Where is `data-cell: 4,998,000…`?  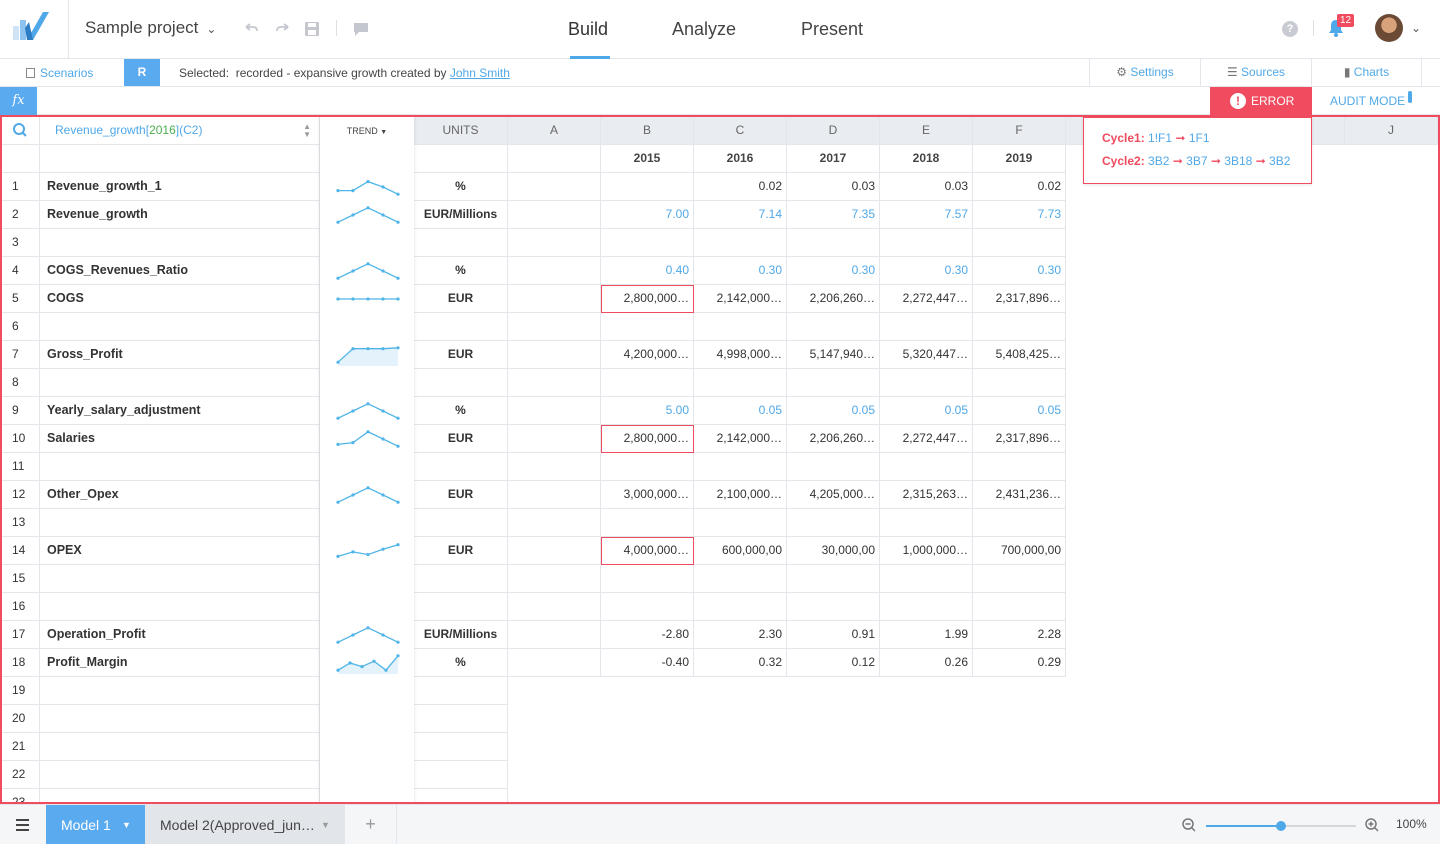
data-cell: 4,998,000… is located at coordinates (740, 355).